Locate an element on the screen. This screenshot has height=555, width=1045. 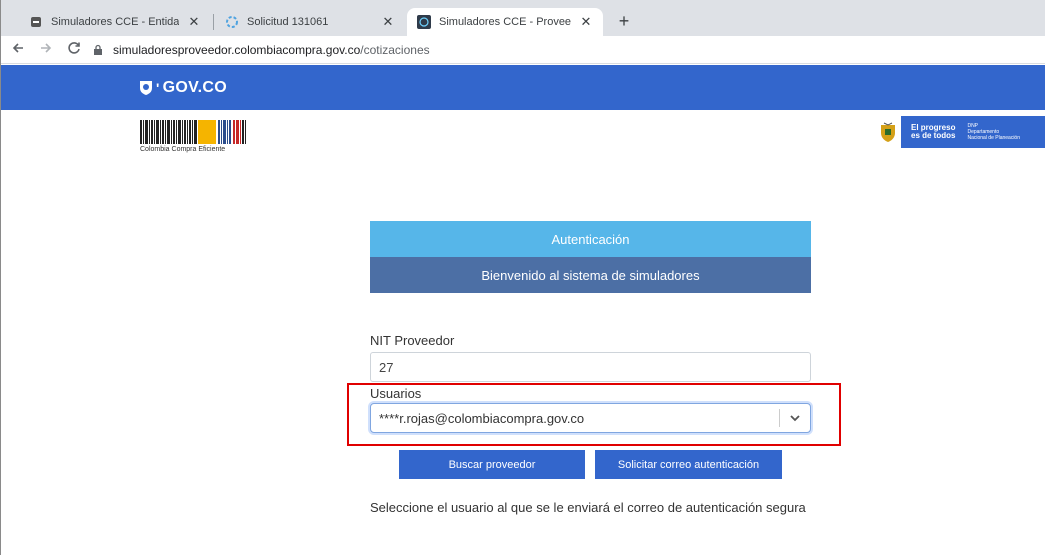
dnp-line: Nacional de Planeación is located at coordinates (993, 138).